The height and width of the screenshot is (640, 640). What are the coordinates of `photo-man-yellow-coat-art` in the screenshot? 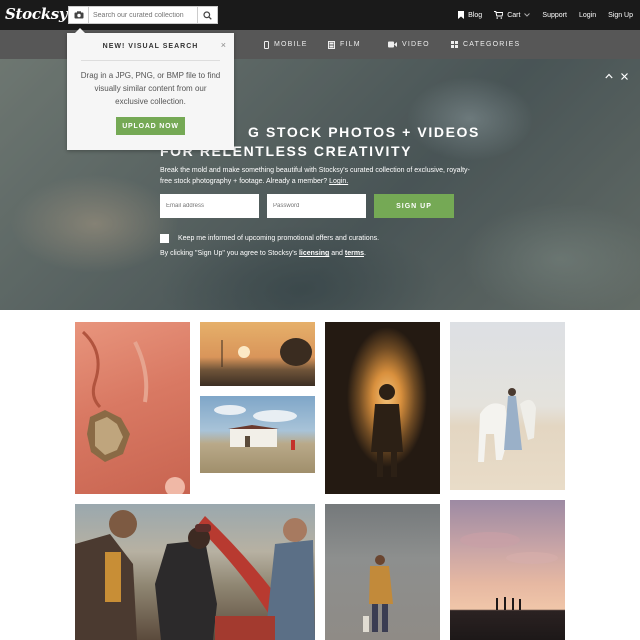 It's located at (378, 593).